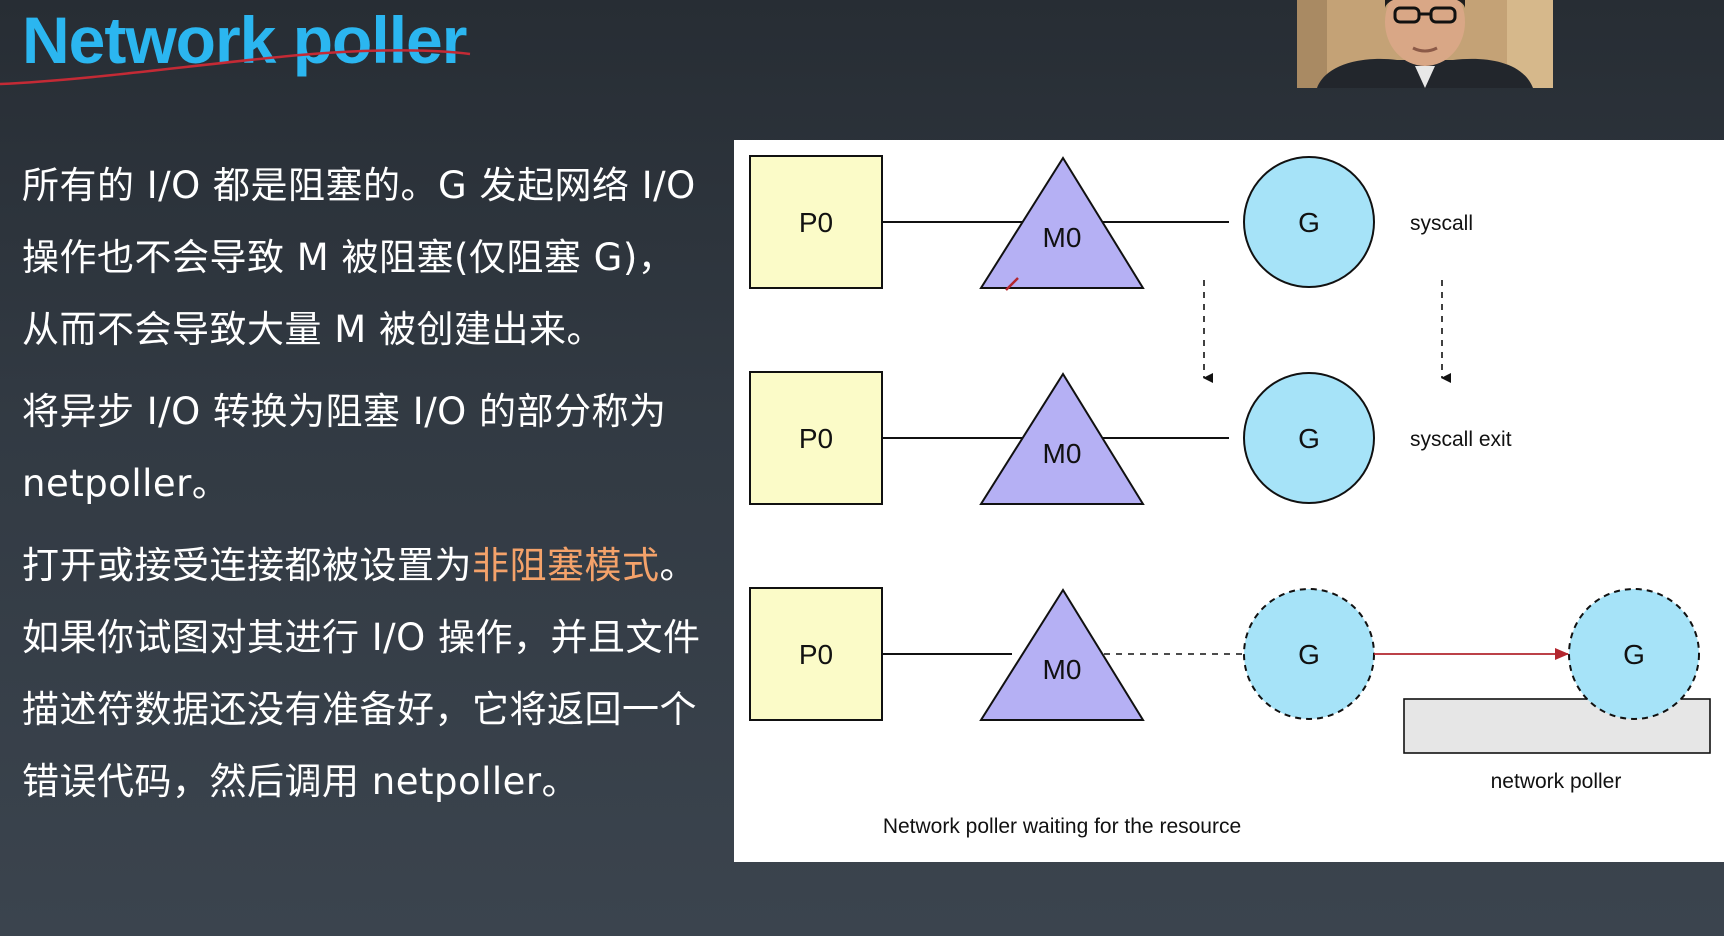 The width and height of the screenshot is (1724, 936). Describe the element at coordinates (566, 565) in the screenshot. I see `highlight-nonblocking-mode: 非阻塞模式` at that location.